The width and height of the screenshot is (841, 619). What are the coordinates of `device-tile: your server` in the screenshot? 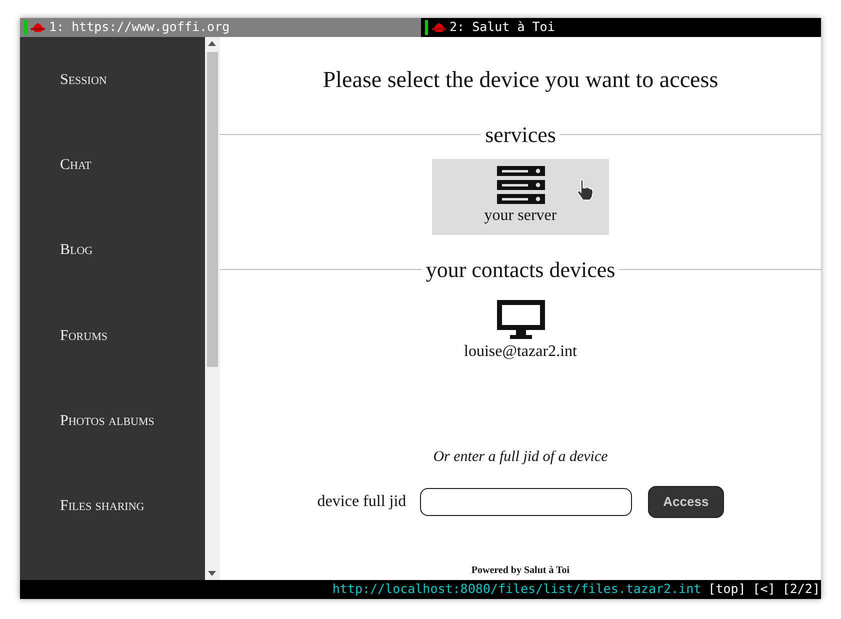 It's located at (520, 196).